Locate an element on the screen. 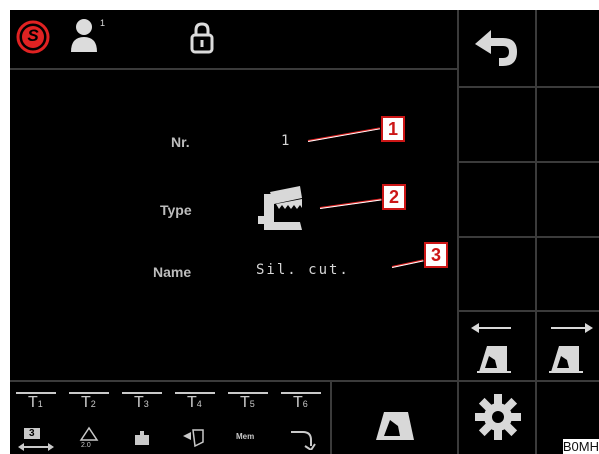 The width and height of the screenshot is (599, 454). header-divider is located at coordinates (233, 69).